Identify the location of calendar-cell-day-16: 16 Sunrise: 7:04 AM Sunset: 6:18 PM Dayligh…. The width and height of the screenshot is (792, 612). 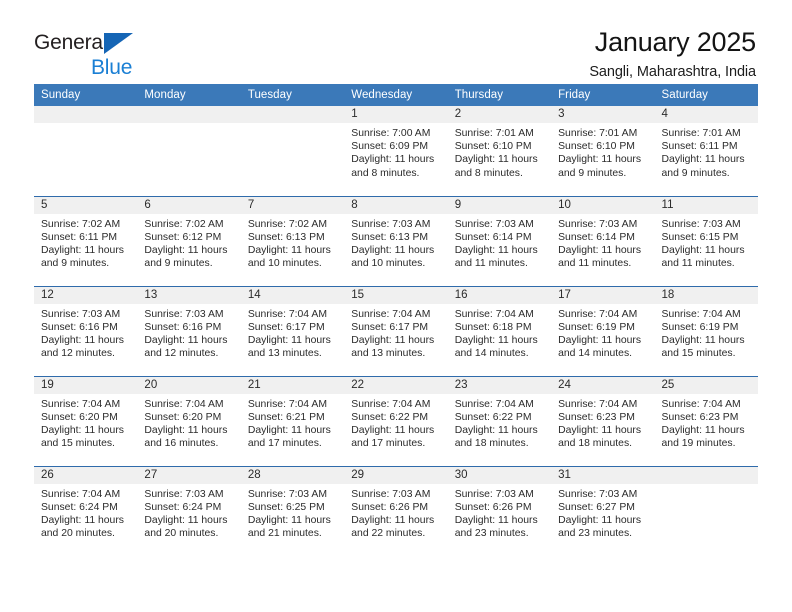
(499, 330).